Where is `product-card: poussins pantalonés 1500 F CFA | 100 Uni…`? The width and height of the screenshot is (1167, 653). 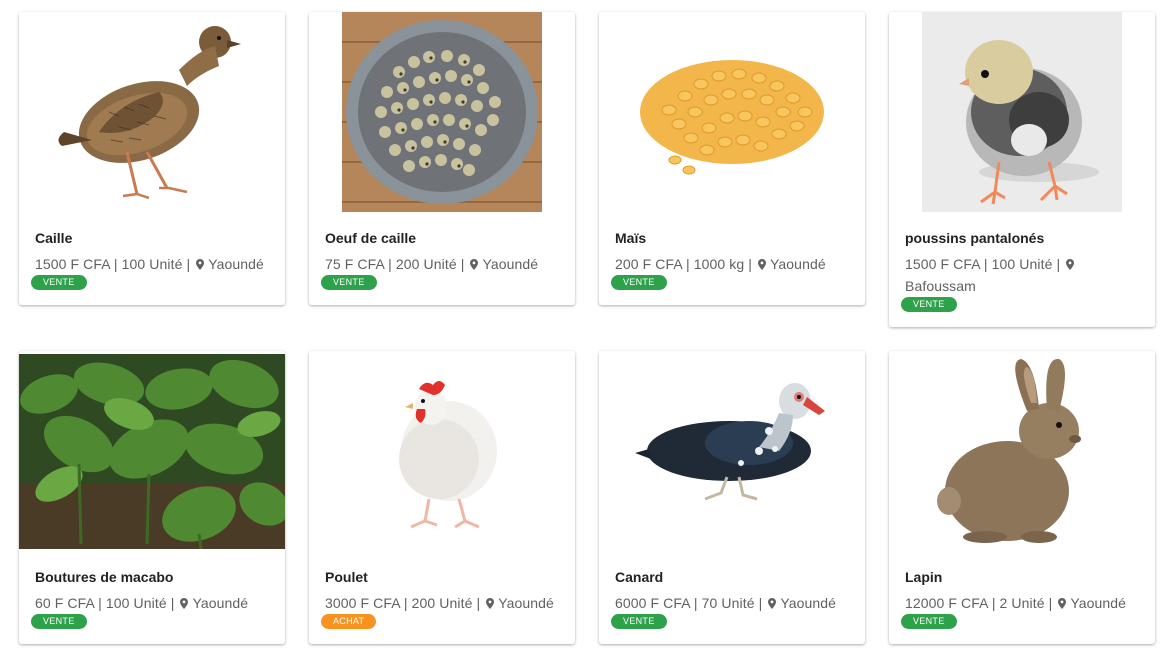 product-card: poussins pantalonés 1500 F CFA | 100 Uni… is located at coordinates (1022, 169).